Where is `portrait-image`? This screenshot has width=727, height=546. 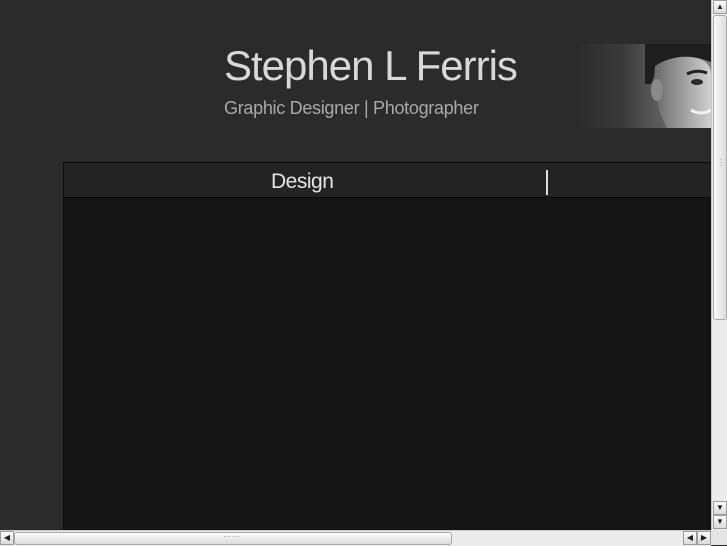 portrait-image is located at coordinates (678, 86).